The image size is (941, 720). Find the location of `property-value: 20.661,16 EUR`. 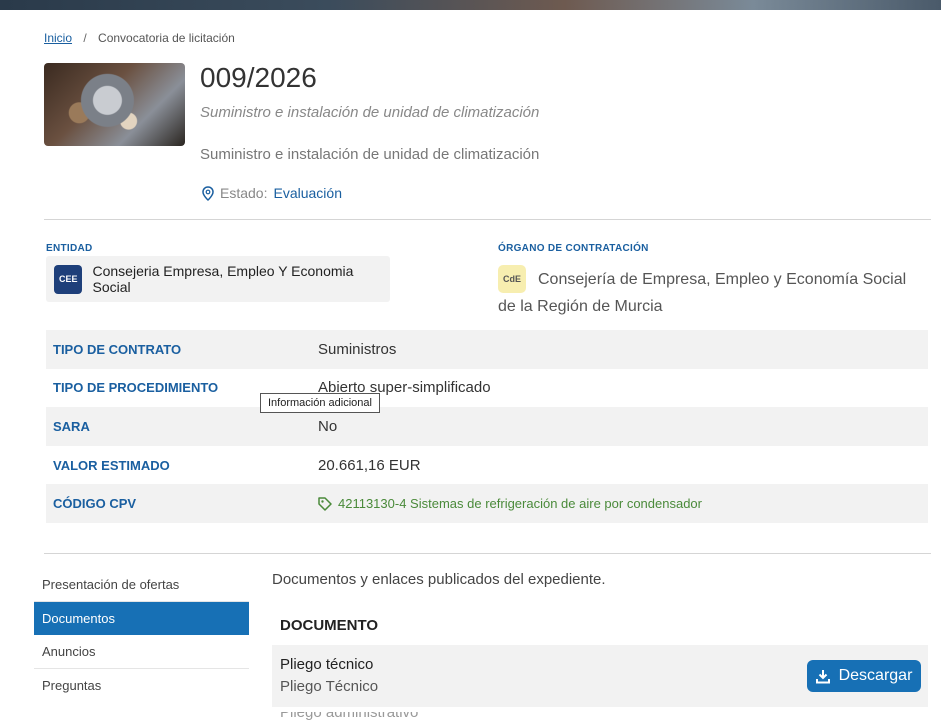

property-value: 20.661,16 EUR is located at coordinates (369, 465).